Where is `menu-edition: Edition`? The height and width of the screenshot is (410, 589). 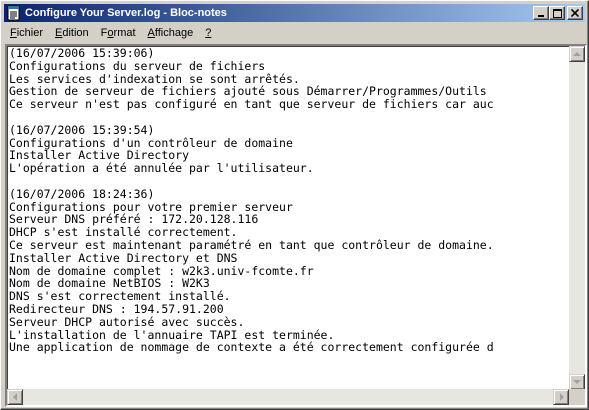 menu-edition: Edition is located at coordinates (72, 33).